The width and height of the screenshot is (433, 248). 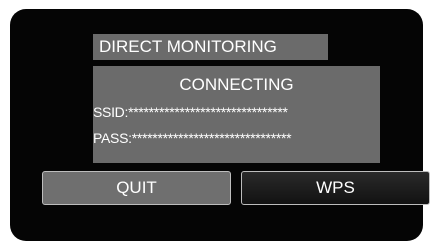 I want to click on ssid-line: SSID:*******************************, so click(x=190, y=112).